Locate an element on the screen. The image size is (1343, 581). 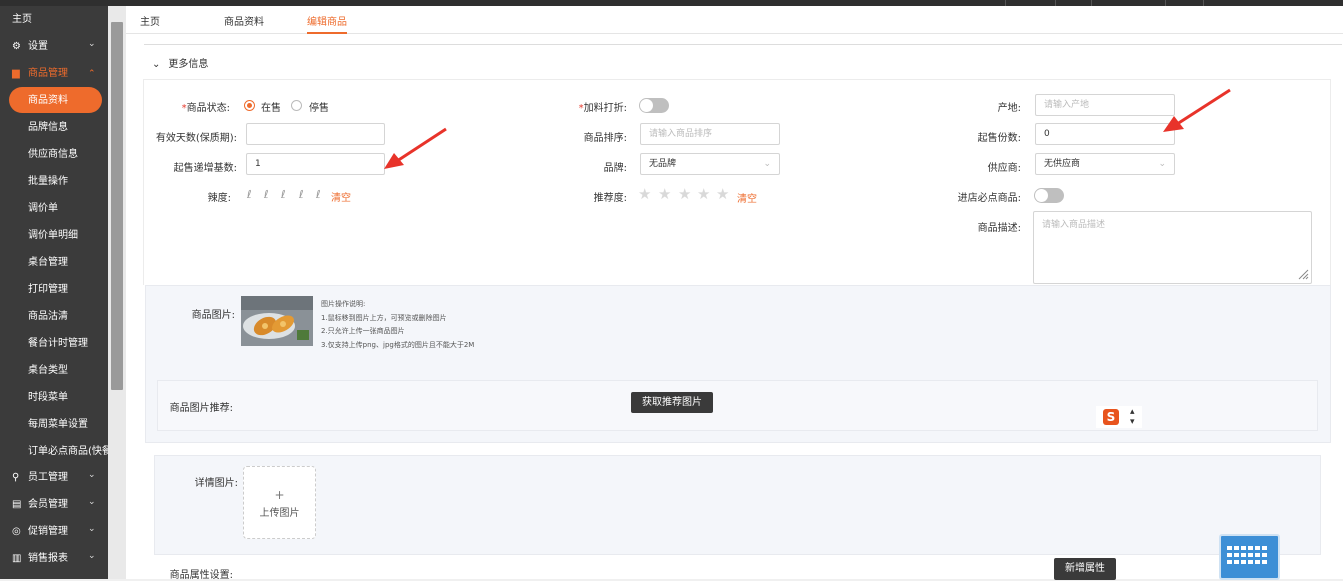
supplier-label: 供应商: is located at coordinates (1004, 168).